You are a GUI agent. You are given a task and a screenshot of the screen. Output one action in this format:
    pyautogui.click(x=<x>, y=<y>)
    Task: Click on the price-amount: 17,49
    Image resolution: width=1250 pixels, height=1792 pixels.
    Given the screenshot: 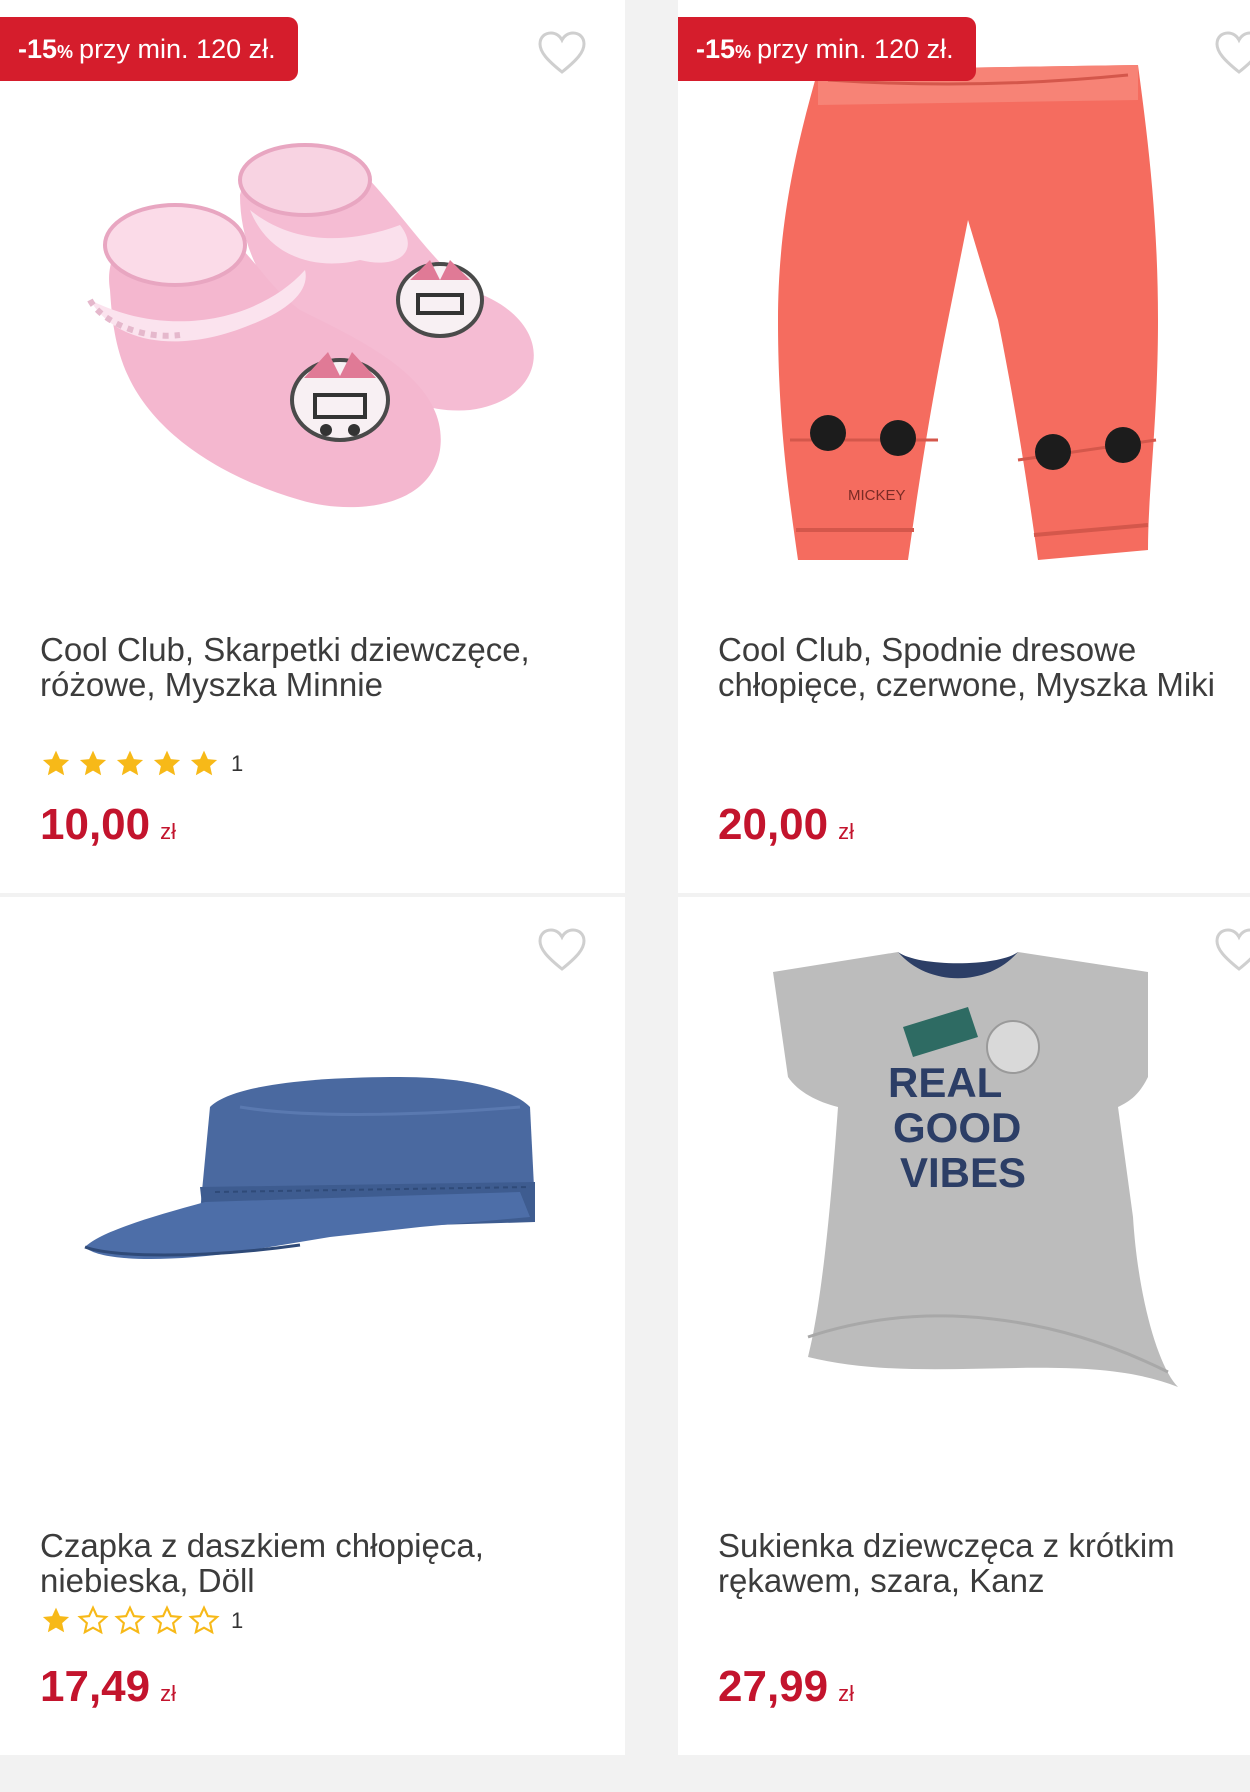 What is the action you would take?
    pyautogui.click(x=95, y=1686)
    